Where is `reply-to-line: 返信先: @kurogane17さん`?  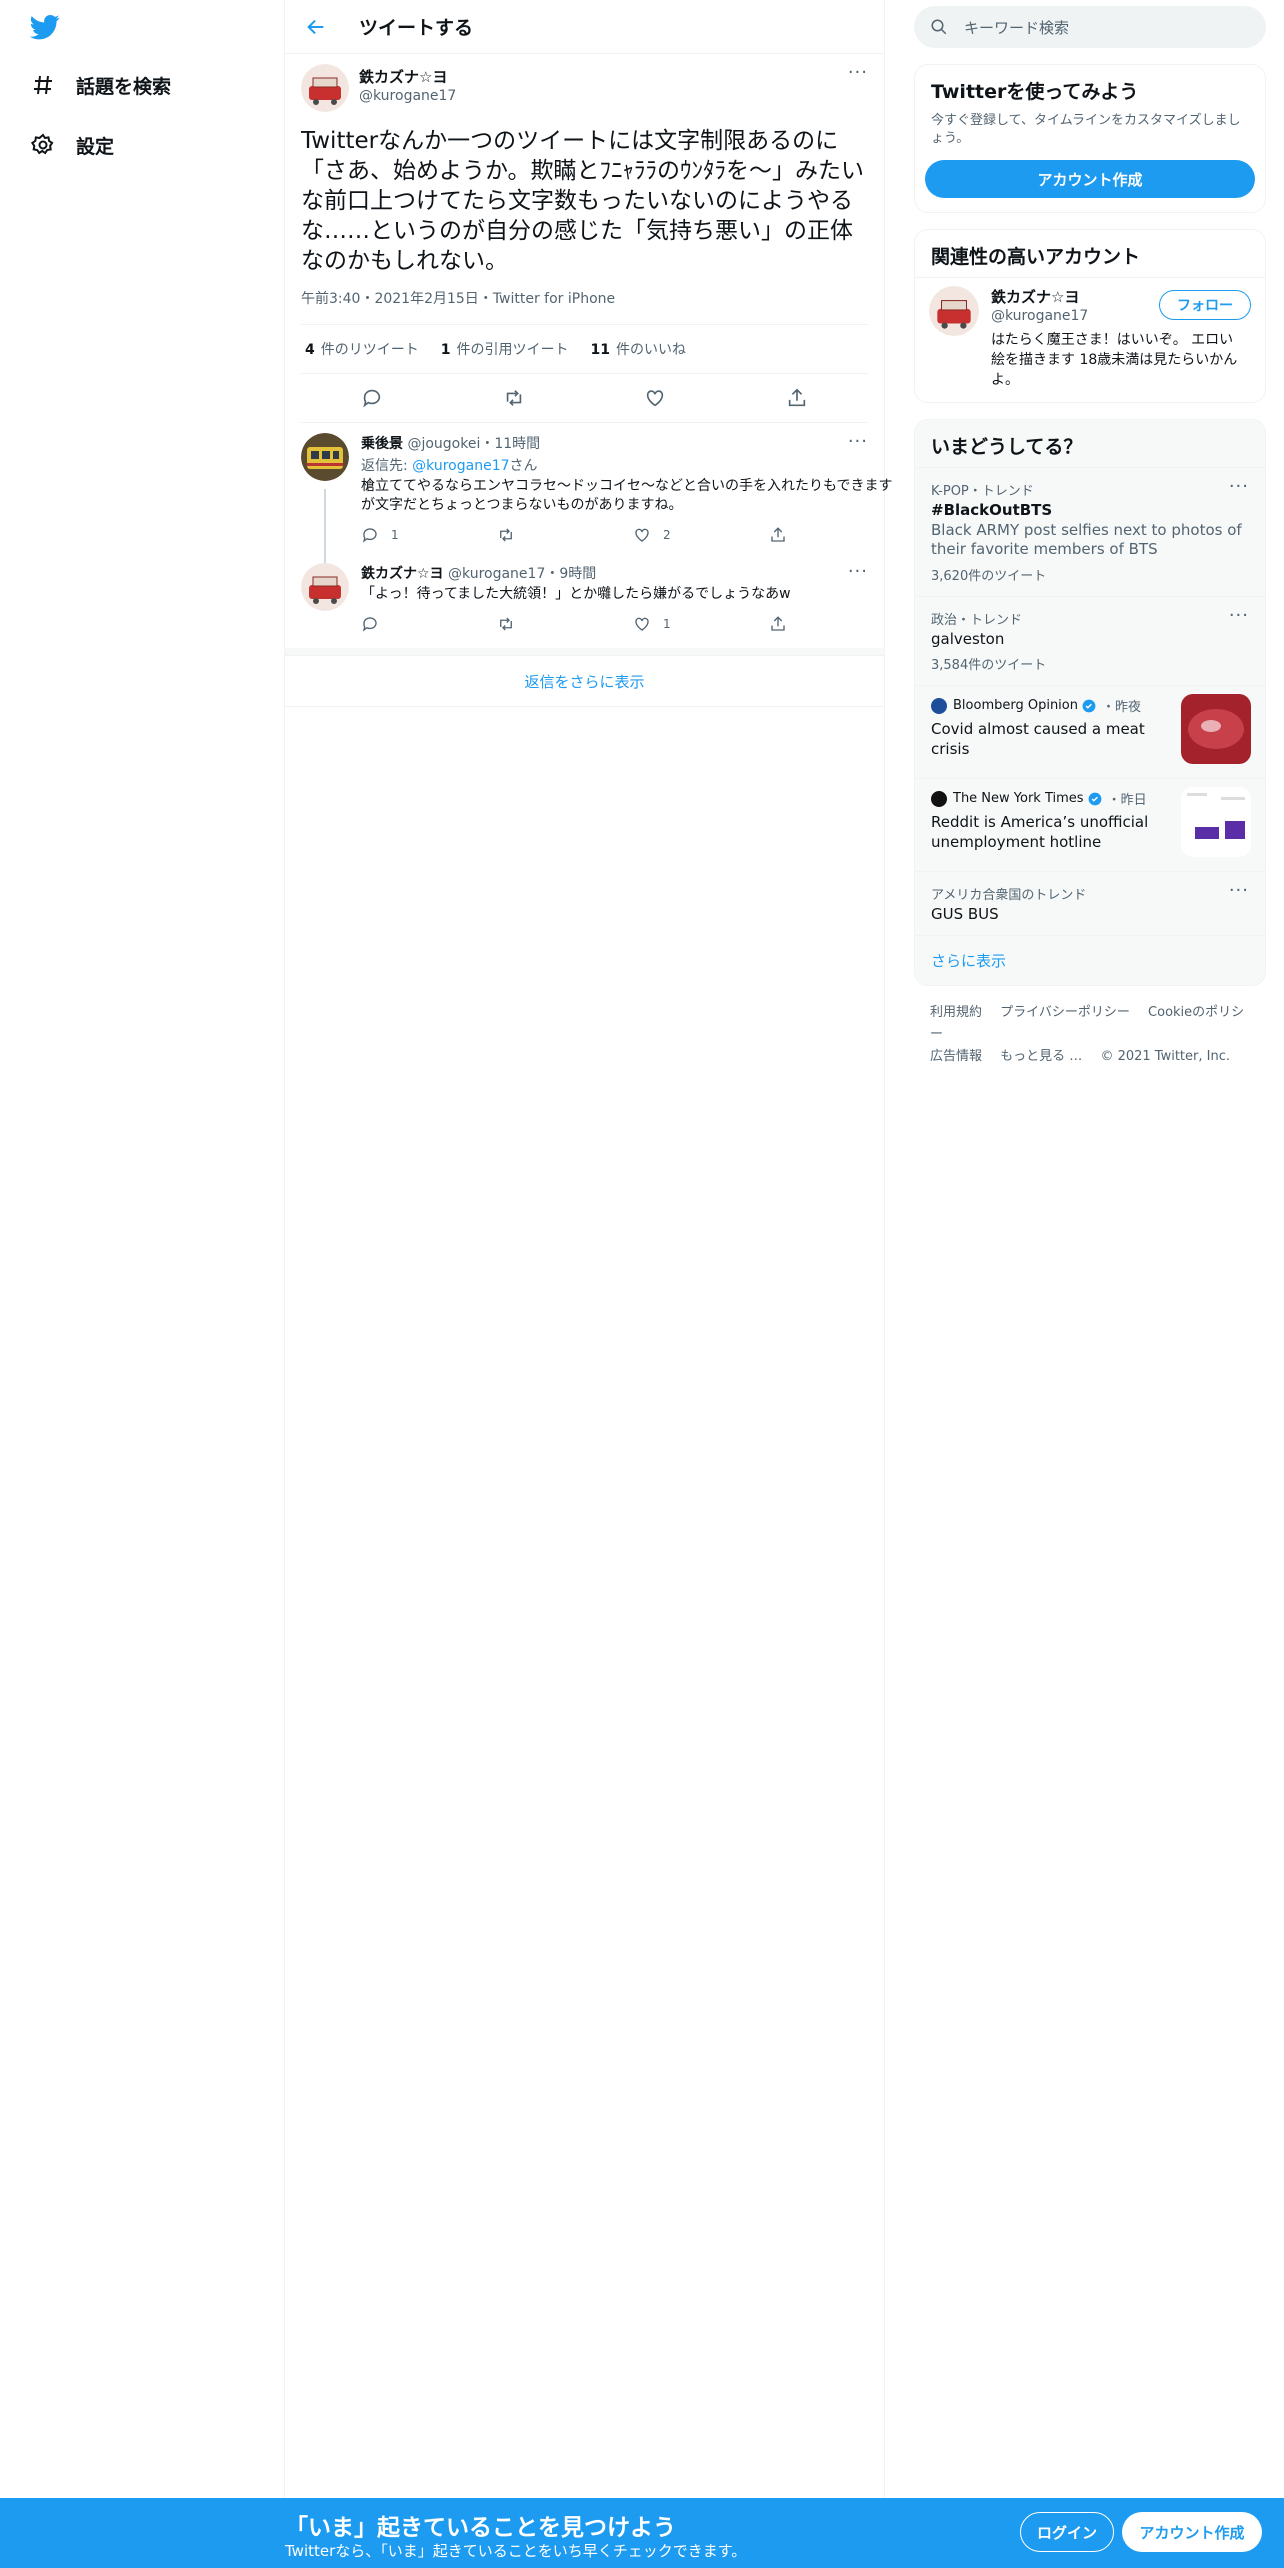
reply-to-line: 返信先: @kurogane17さん is located at coordinates (449, 466).